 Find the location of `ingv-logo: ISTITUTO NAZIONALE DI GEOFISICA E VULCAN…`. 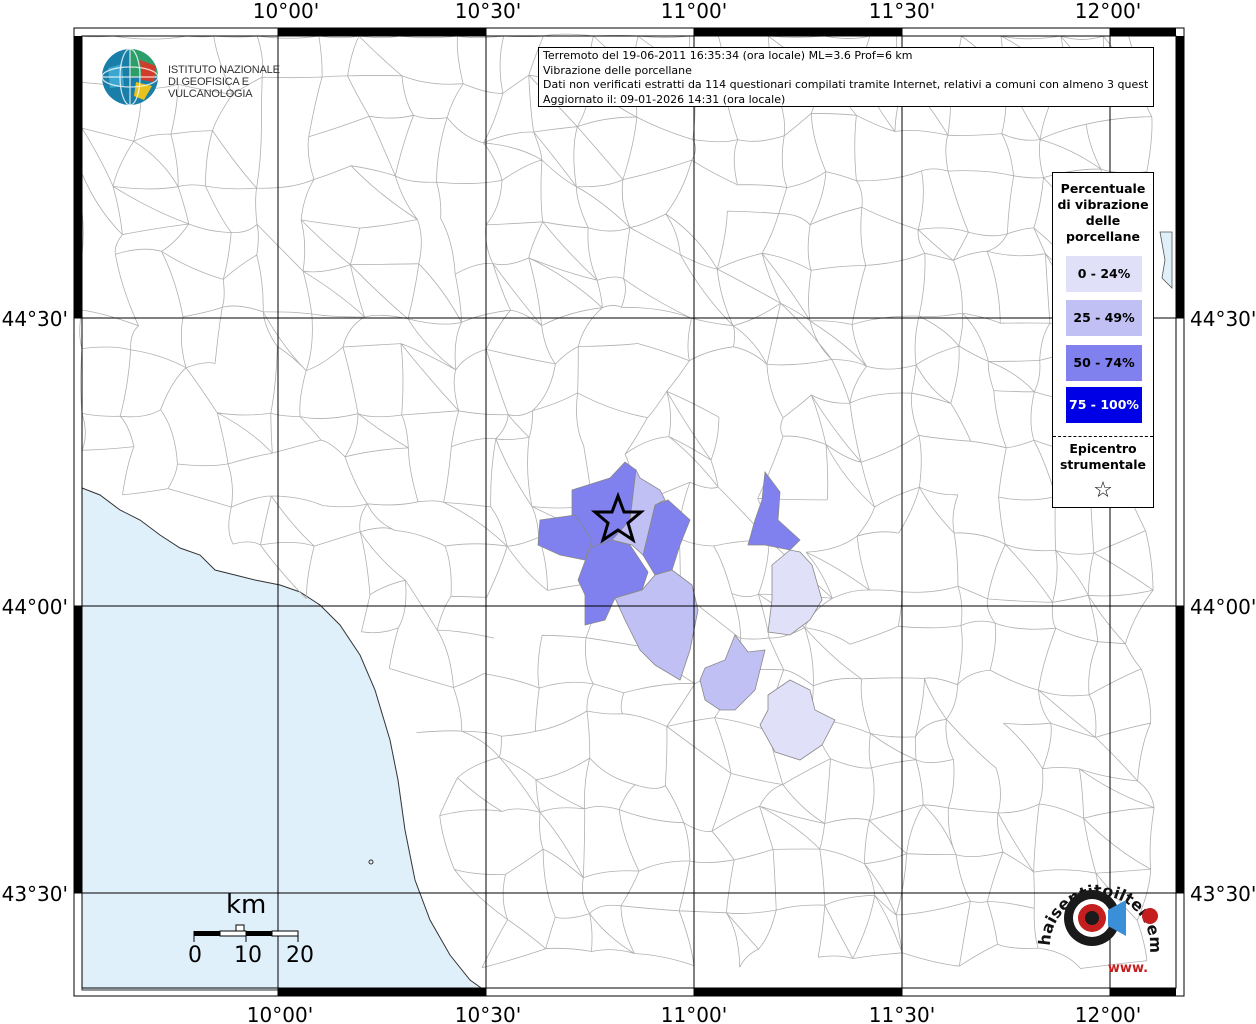

ingv-logo: ISTITUTO NAZIONALE DI GEOFISICA E VULCAN… is located at coordinates (210, 77).